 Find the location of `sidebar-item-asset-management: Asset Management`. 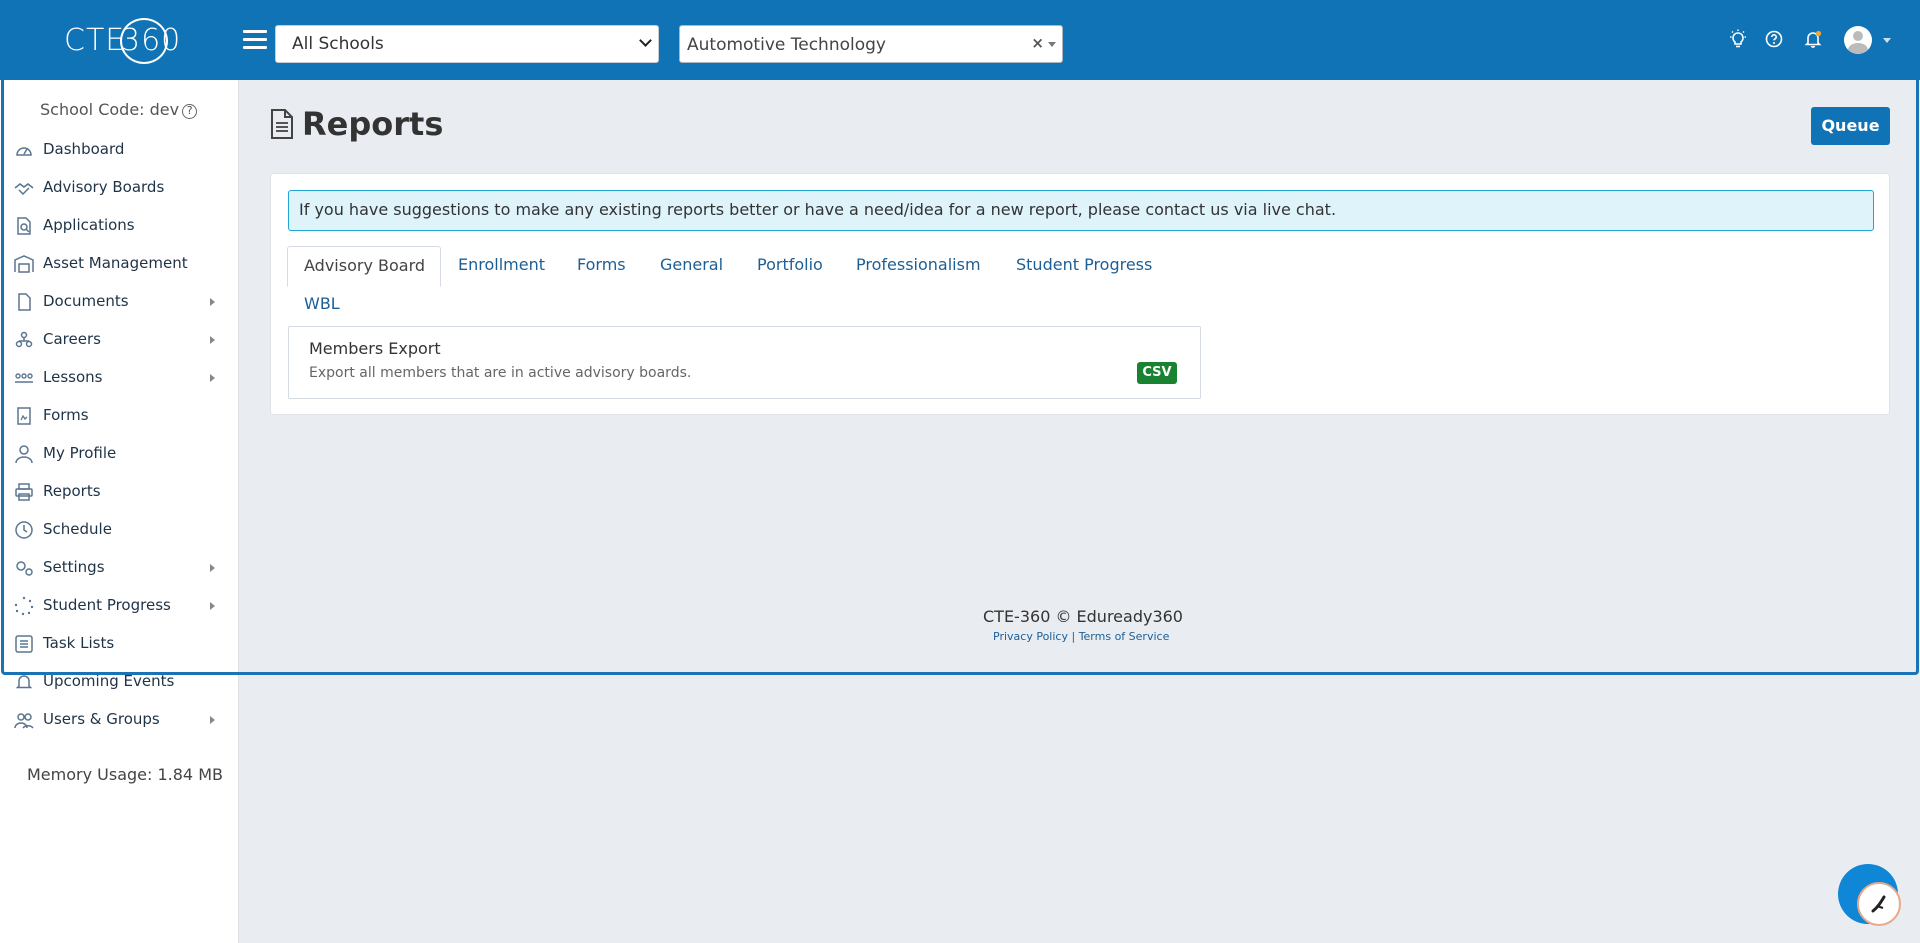

sidebar-item-asset-management: Asset Management is located at coordinates (115, 264).